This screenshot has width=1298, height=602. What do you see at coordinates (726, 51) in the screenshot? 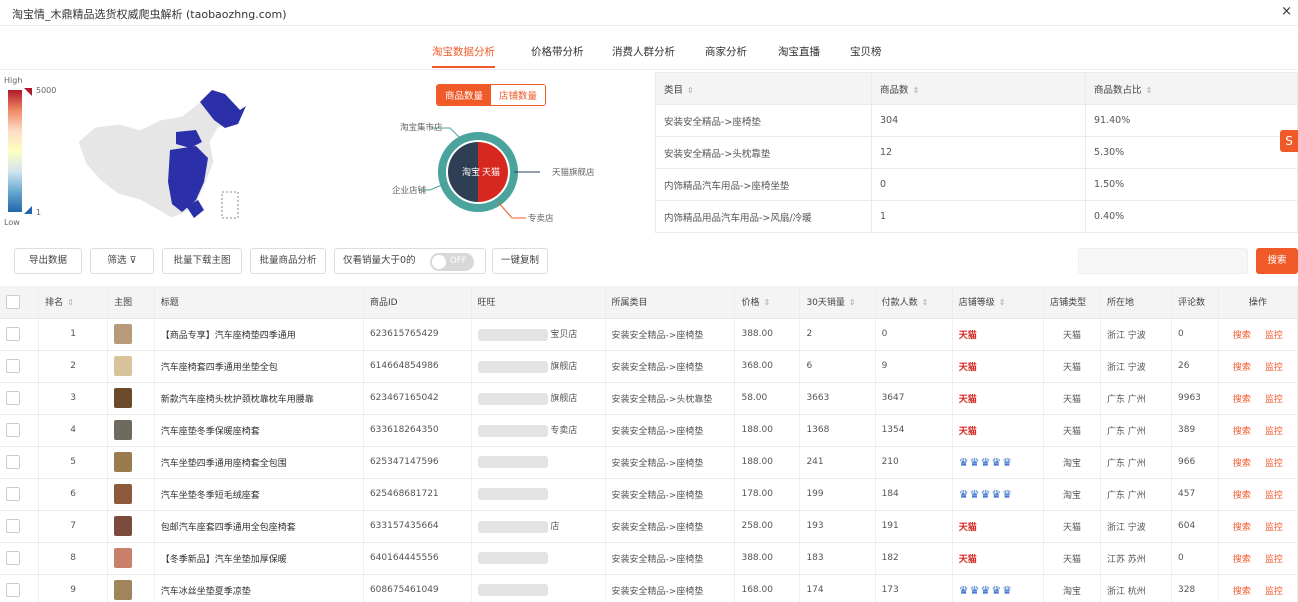
I see `tab-merchant: 商家分析` at bounding box center [726, 51].